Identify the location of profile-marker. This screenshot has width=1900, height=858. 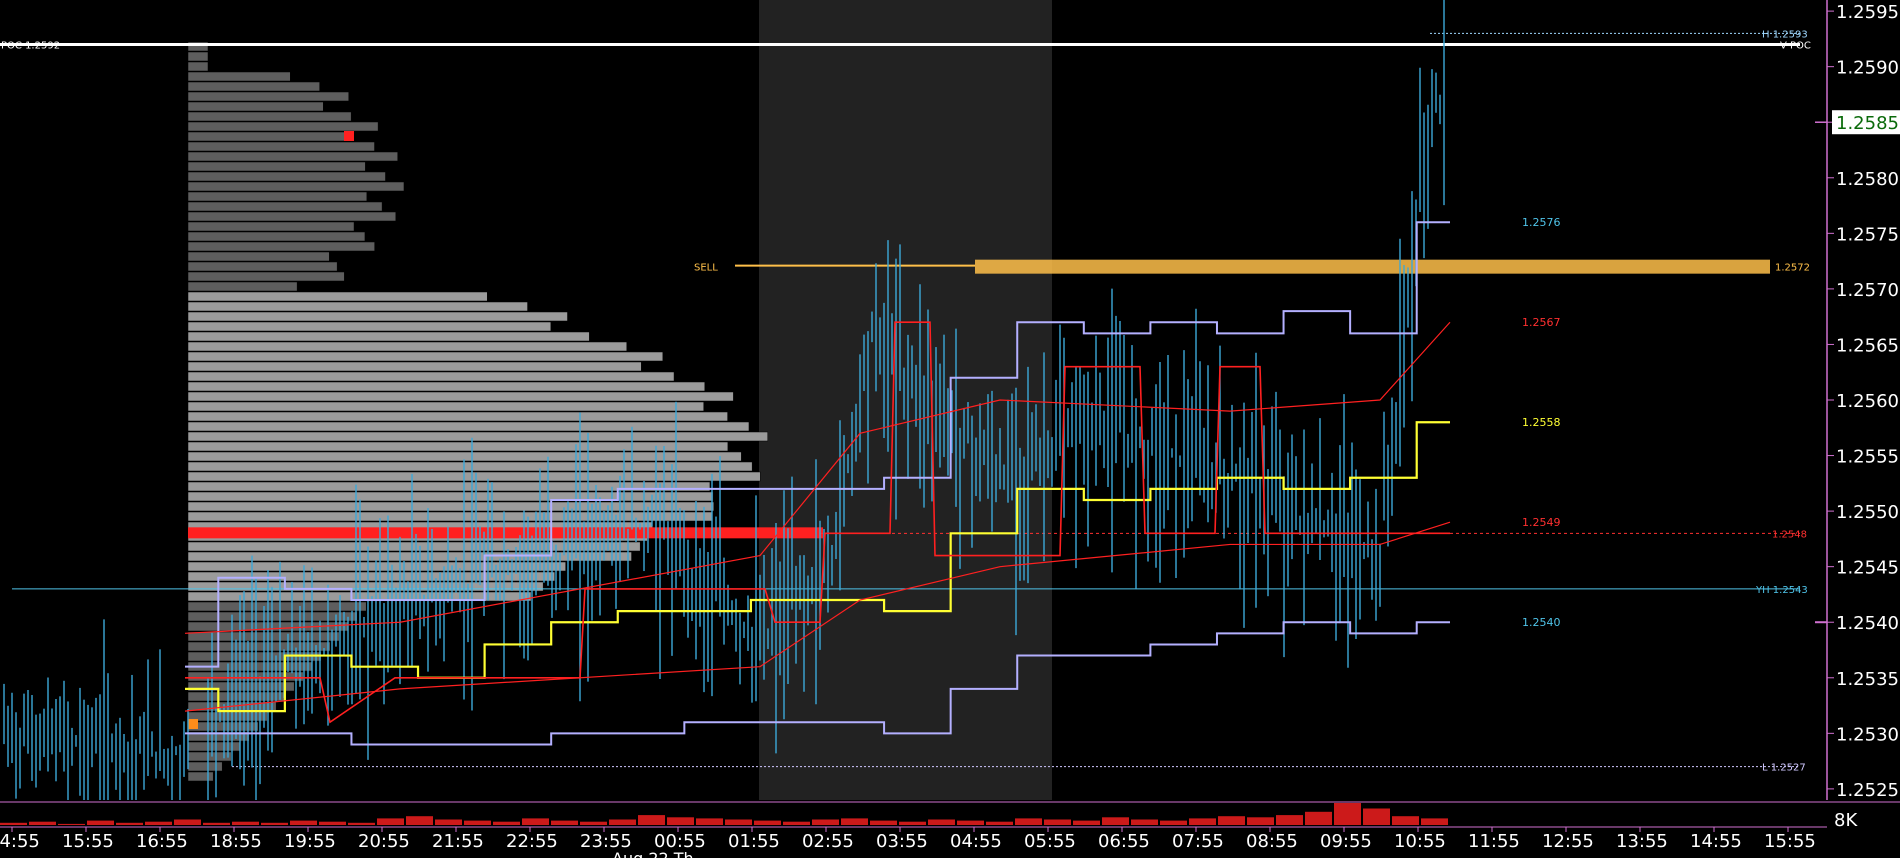
(349, 136).